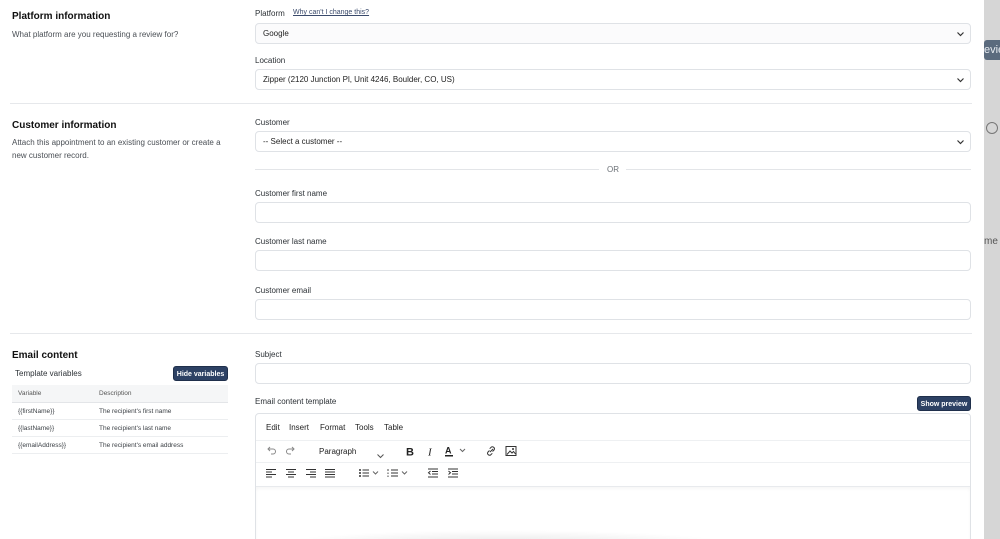 This screenshot has height=539, width=1000. I want to click on svg-text: I, so click(430, 452).